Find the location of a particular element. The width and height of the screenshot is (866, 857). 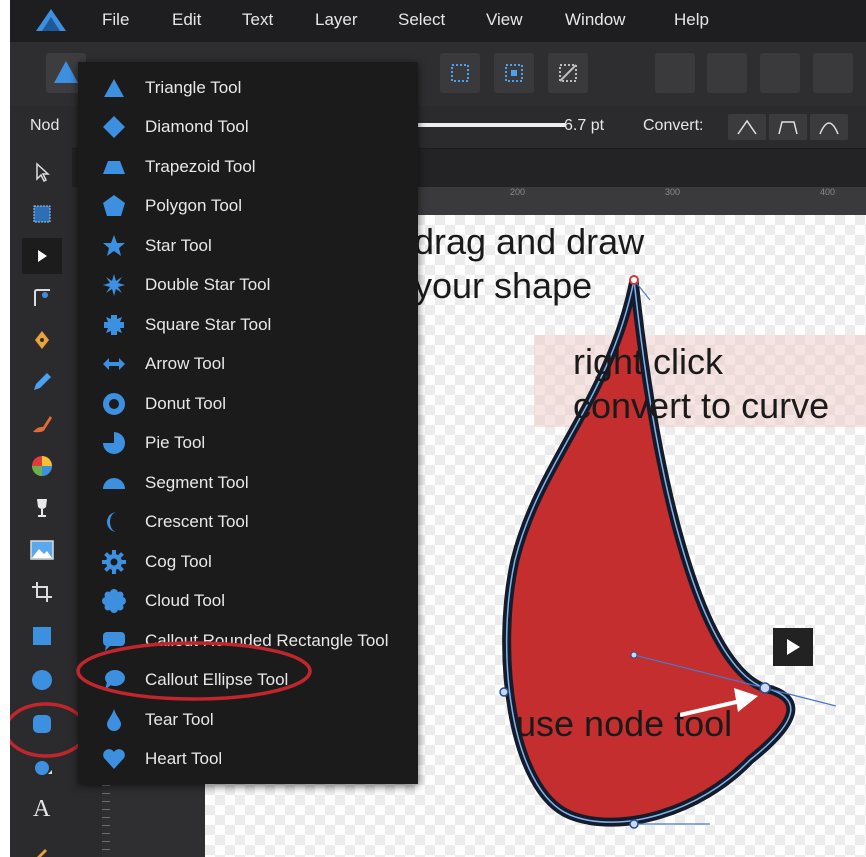

menu-highlight-ellipse is located at coordinates (194, 671).